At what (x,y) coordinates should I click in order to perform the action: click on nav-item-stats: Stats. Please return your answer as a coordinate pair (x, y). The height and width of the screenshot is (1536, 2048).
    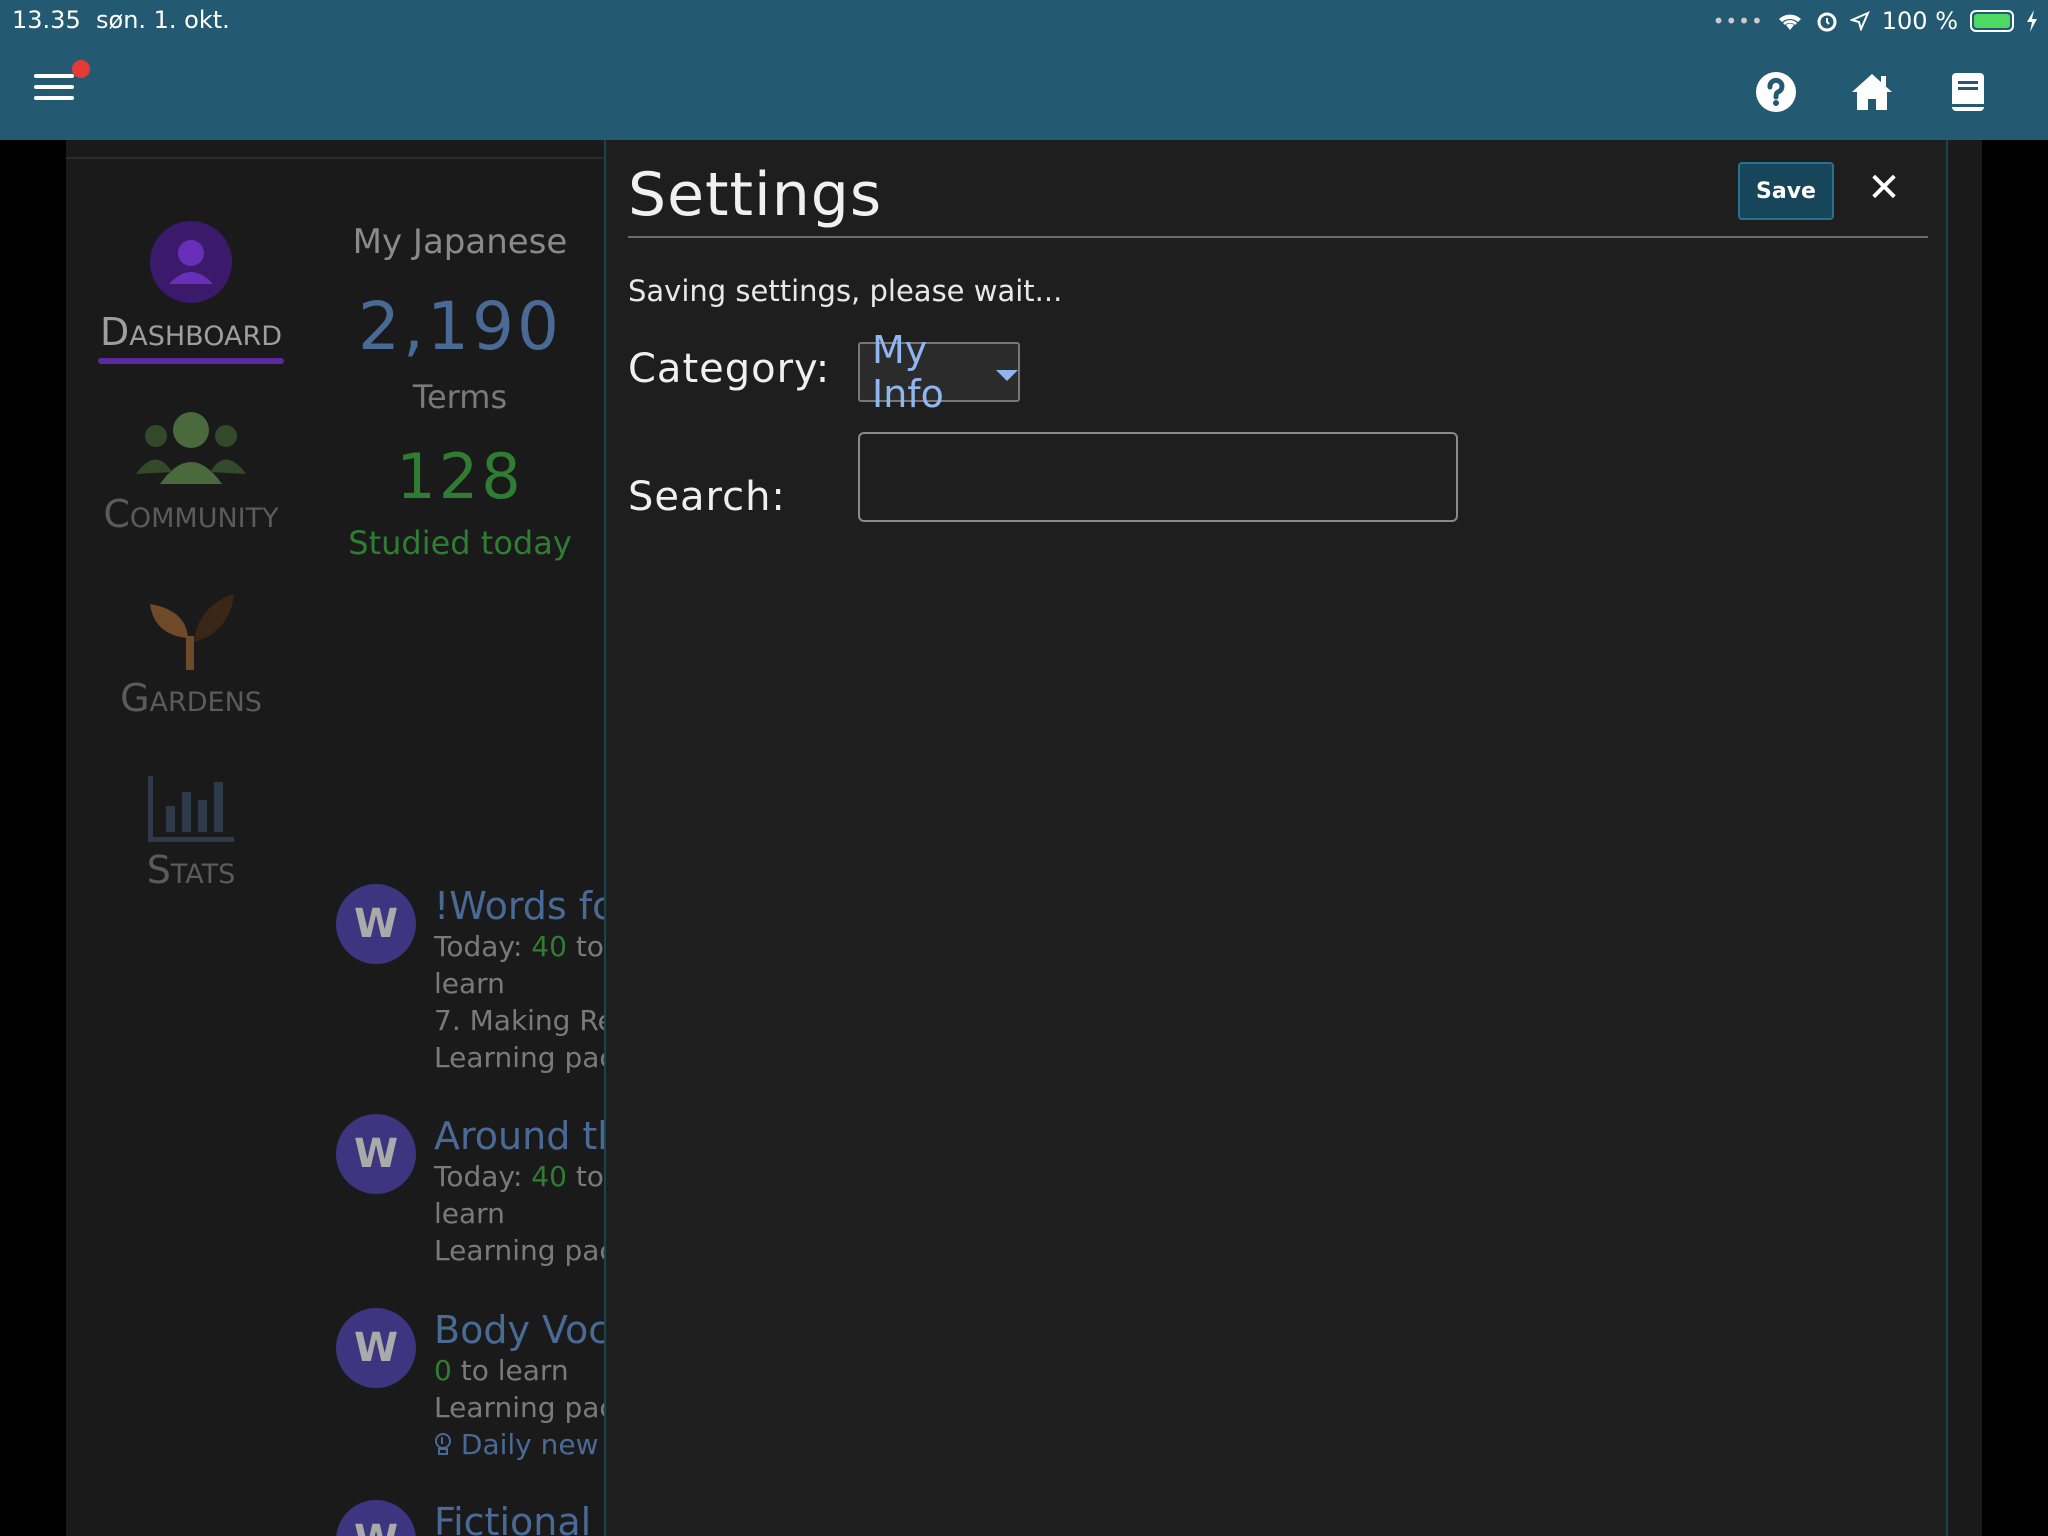
    Looking at the image, I should click on (191, 834).